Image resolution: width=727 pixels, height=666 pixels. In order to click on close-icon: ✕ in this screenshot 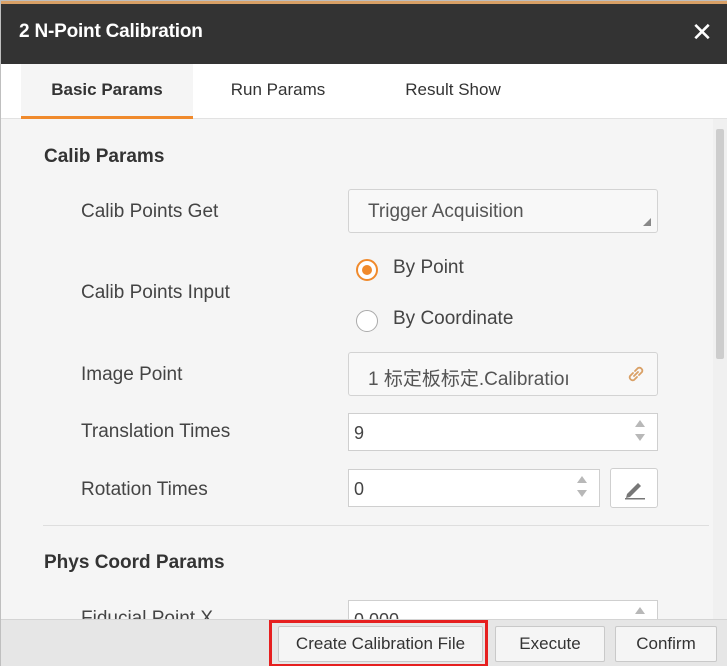, I will do `click(702, 32)`.